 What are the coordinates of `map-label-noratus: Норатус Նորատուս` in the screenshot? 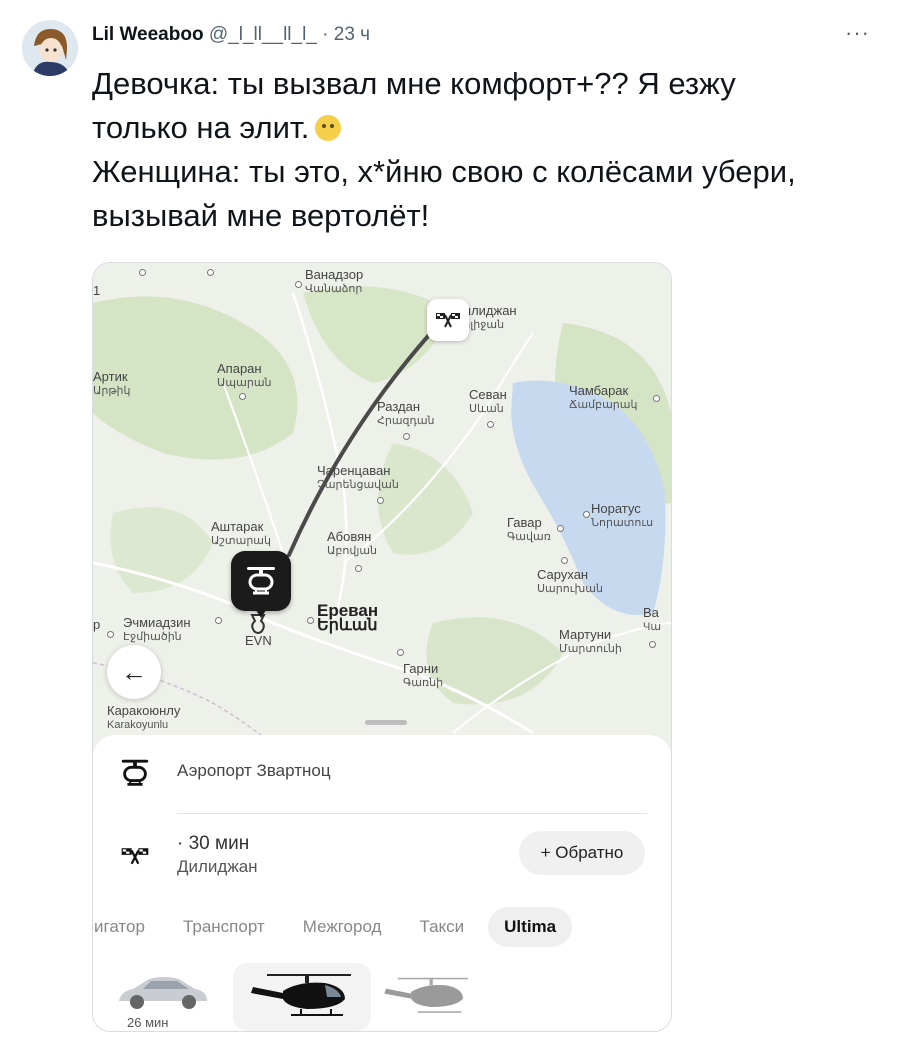 It's located at (622, 515).